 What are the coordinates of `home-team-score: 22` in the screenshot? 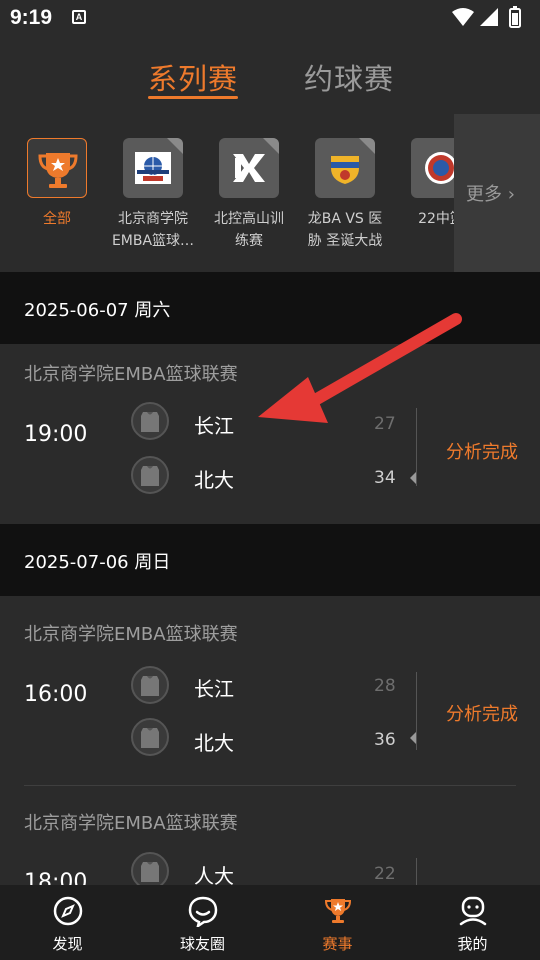 It's located at (385, 874).